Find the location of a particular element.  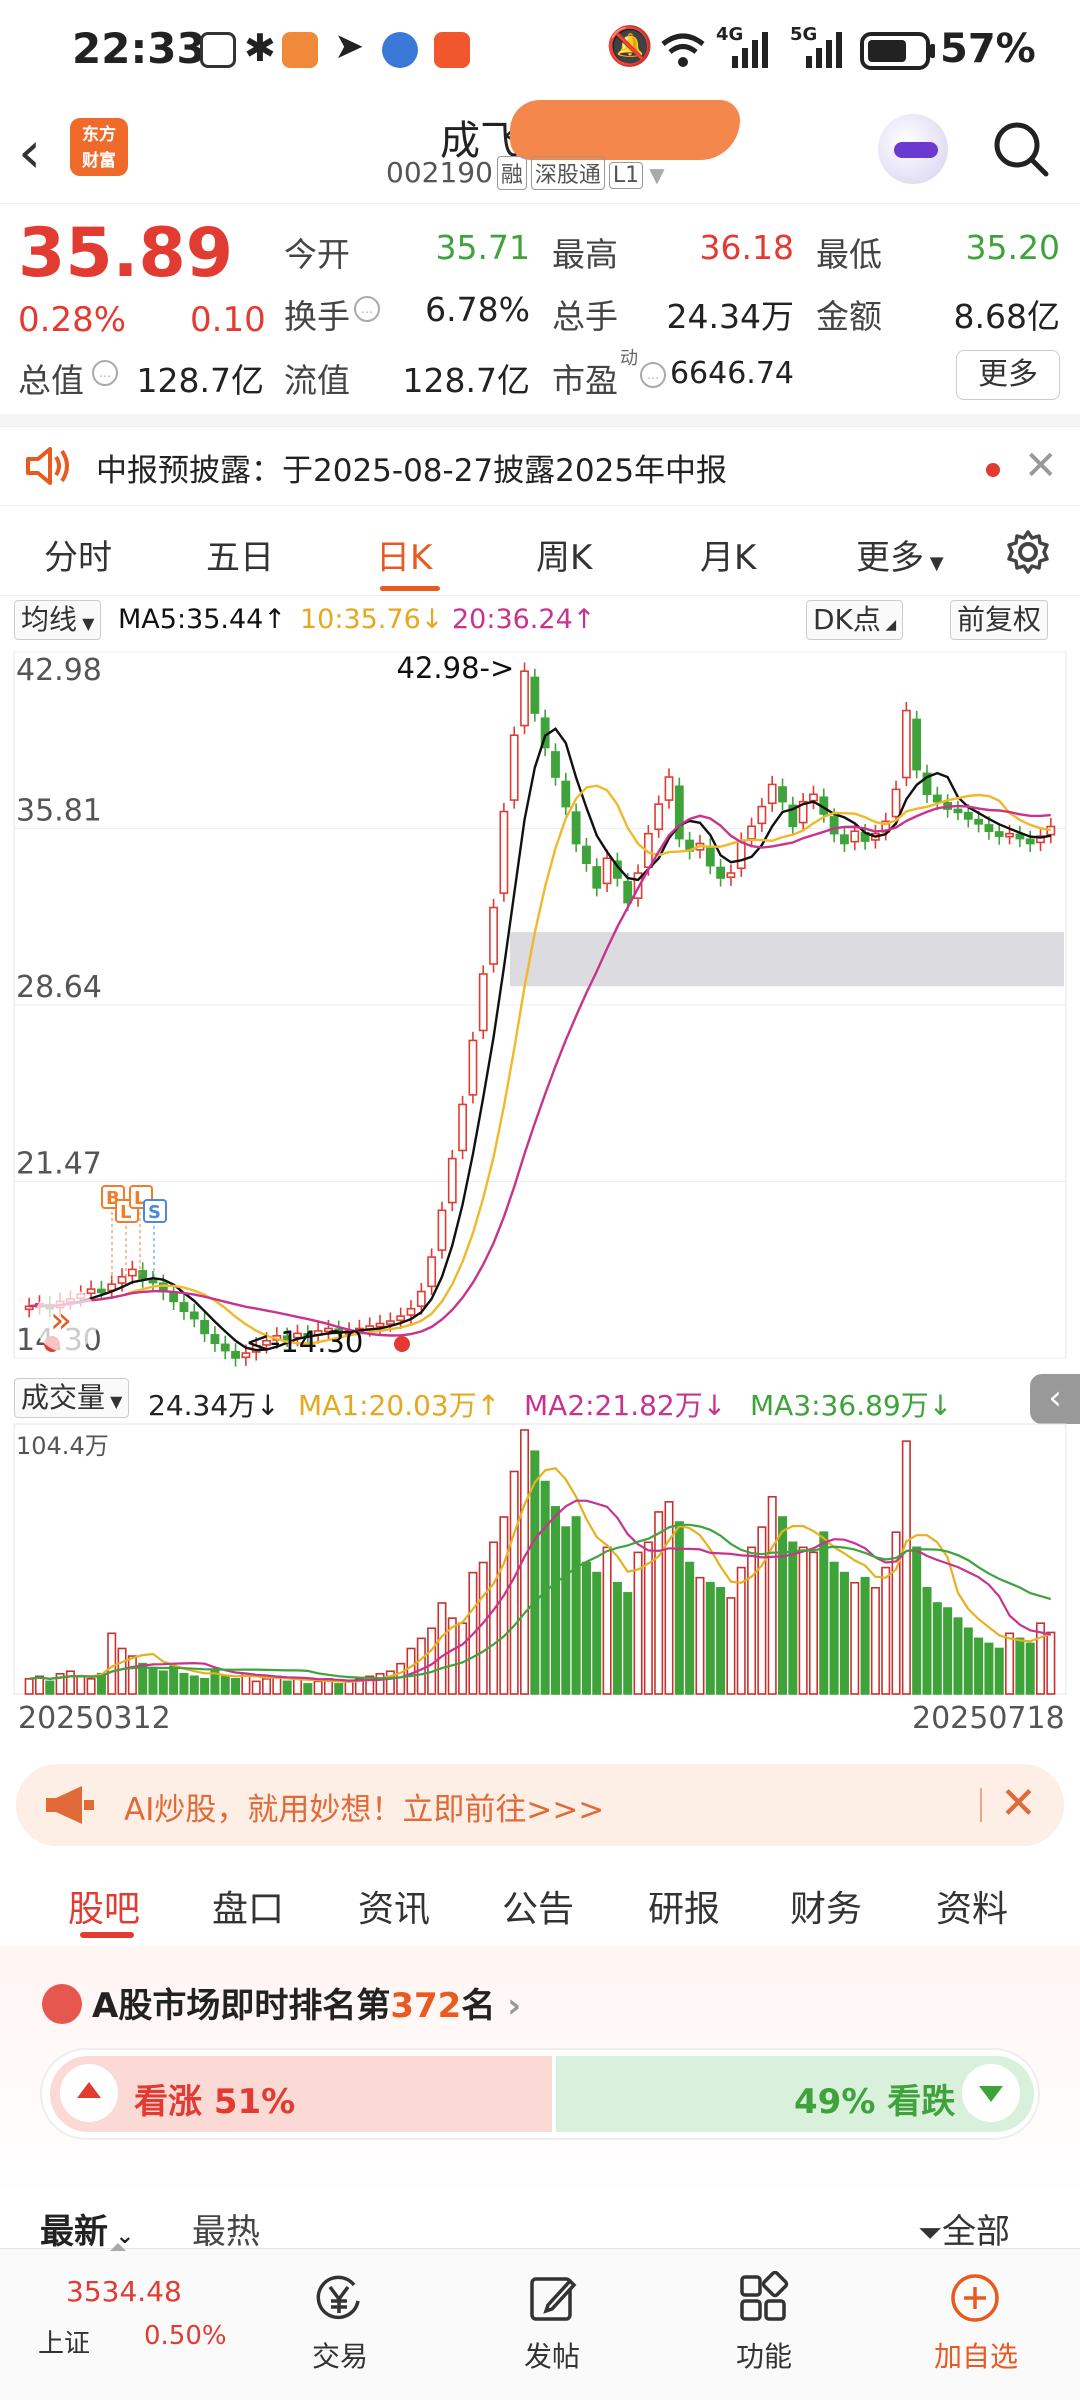

sentiment-vote-bar: 看涨 51% 49% 看跌 is located at coordinates (540, 2094).